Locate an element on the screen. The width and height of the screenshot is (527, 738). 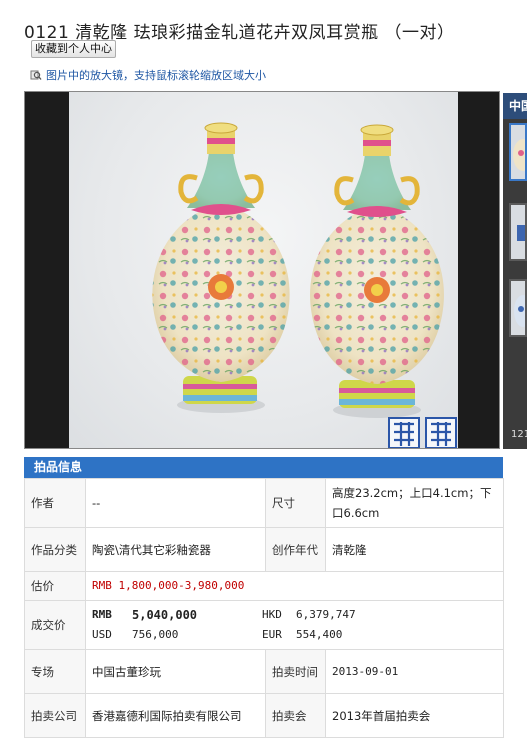
table-row: 专场 中国古董珍玩 拍卖时间 2013-09-01 is located at coordinates (264, 671).